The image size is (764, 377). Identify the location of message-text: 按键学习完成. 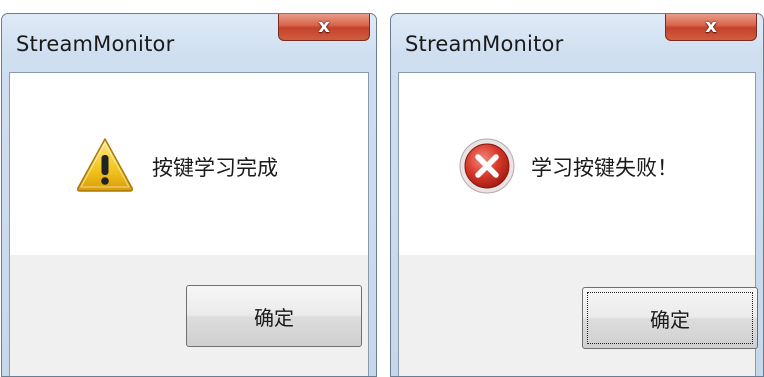
(215, 168).